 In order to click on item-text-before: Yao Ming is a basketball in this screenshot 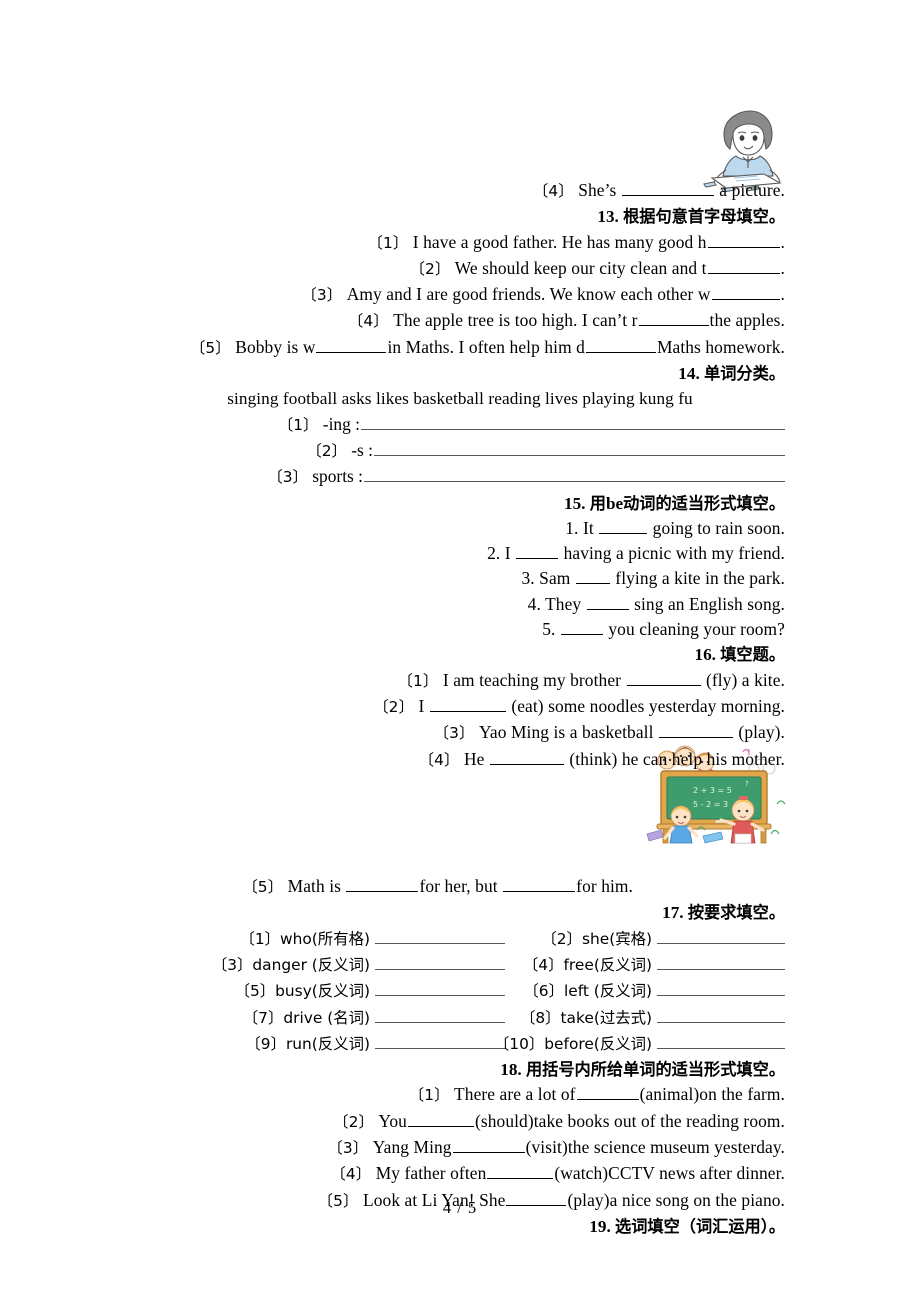, I will do `click(566, 732)`.